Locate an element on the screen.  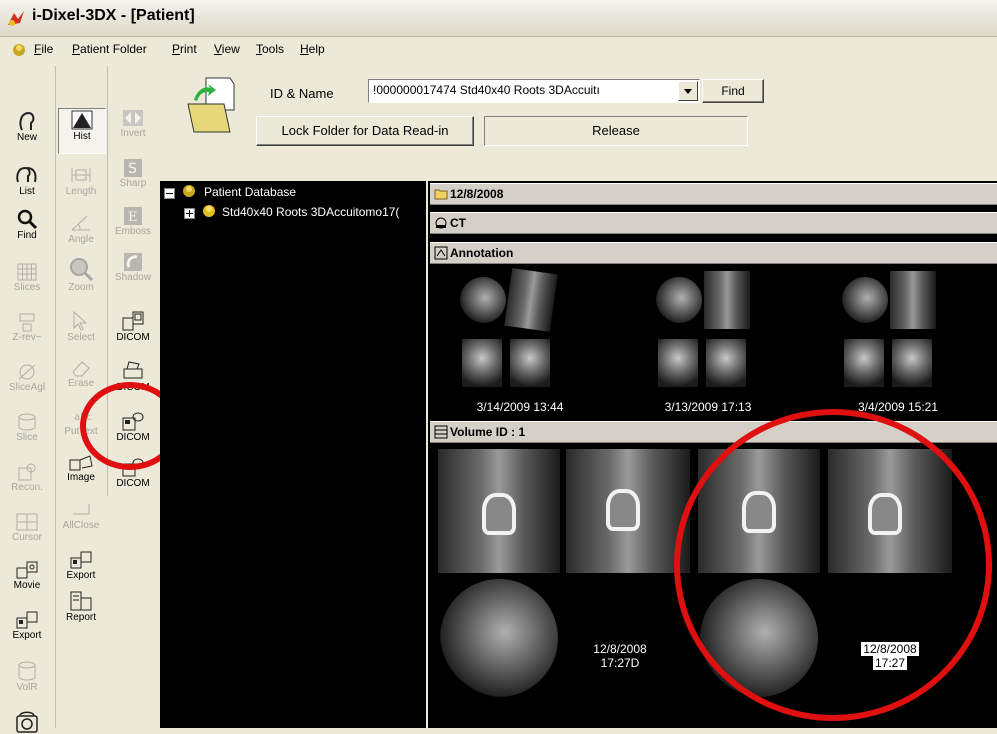
crosshair-icon is located at coordinates (27, 522).